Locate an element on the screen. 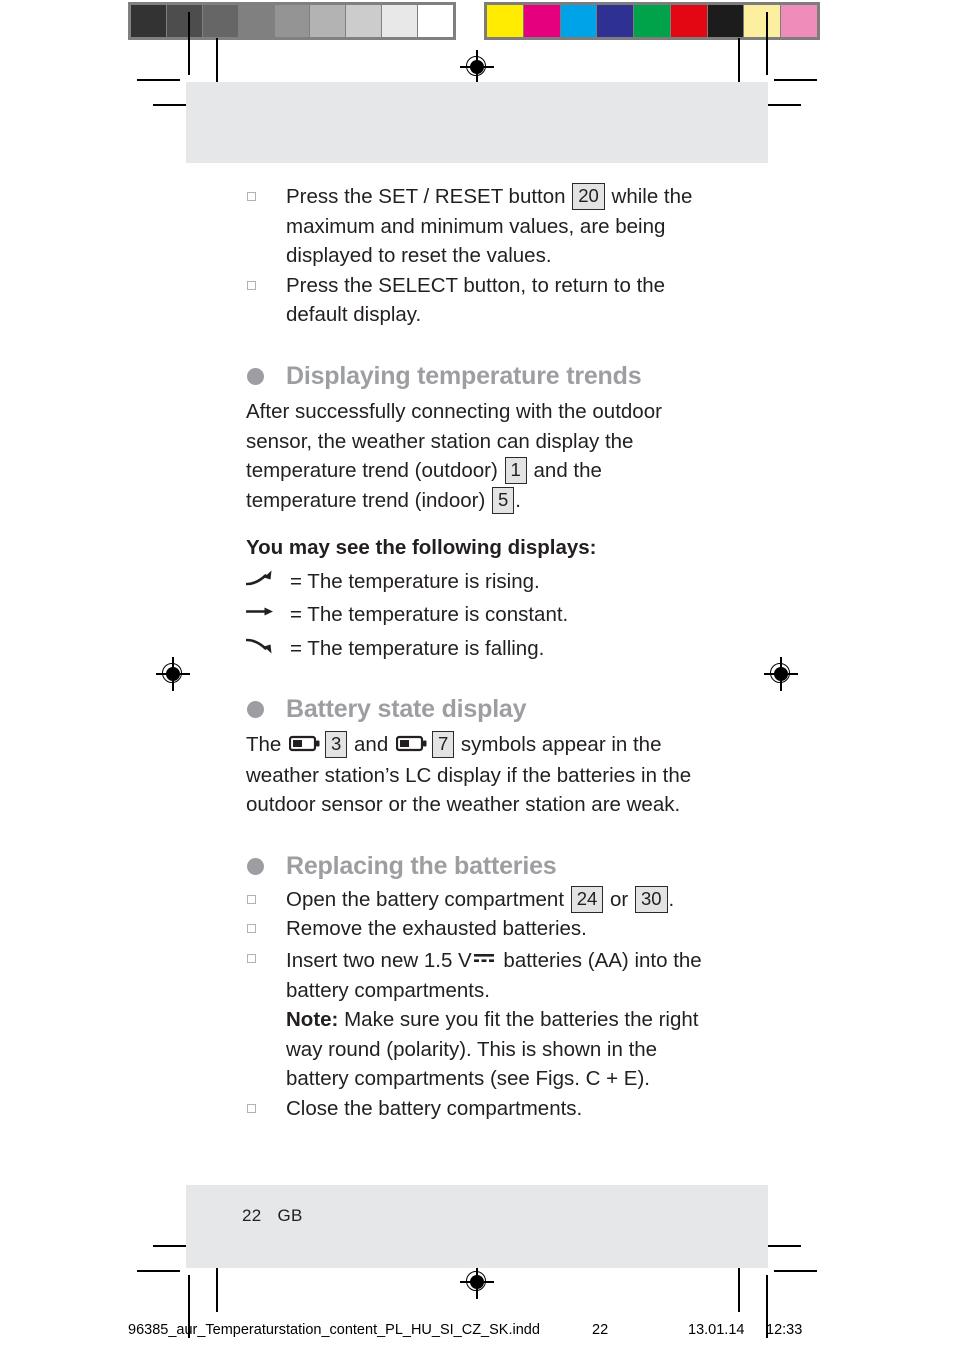 Image resolution: width=954 pixels, height=1350 pixels. grayscale-swatch-group is located at coordinates (292, 21).